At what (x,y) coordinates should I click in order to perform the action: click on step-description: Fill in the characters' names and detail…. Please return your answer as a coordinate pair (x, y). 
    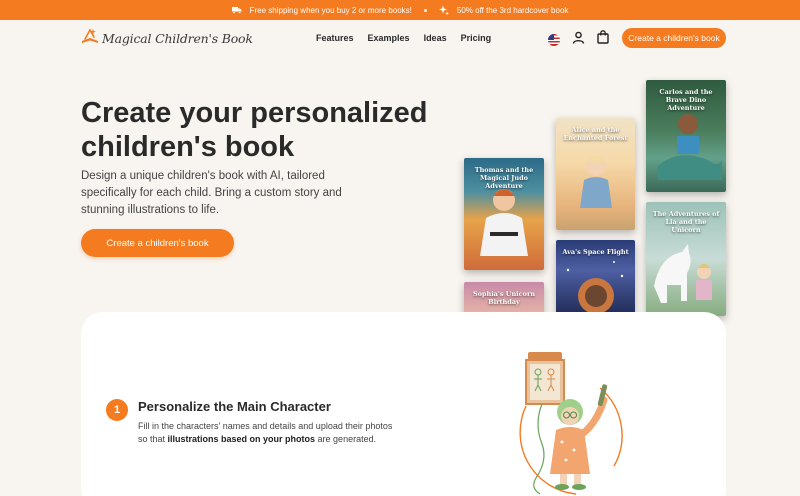
    Looking at the image, I should click on (270, 433).